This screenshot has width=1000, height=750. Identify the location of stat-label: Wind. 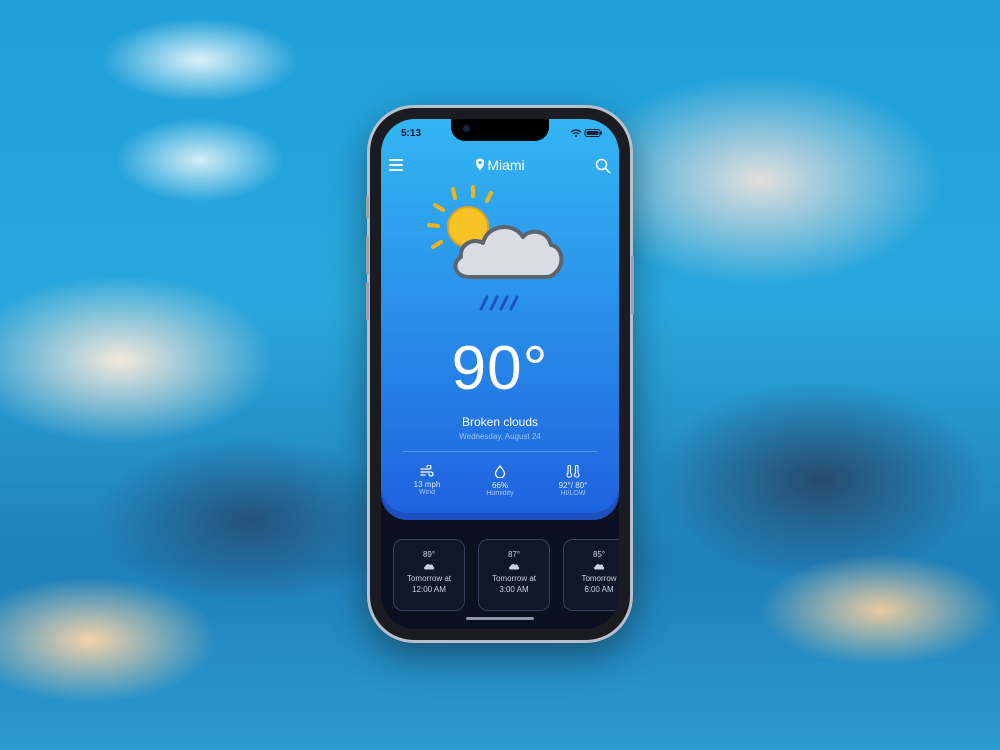
(427, 492).